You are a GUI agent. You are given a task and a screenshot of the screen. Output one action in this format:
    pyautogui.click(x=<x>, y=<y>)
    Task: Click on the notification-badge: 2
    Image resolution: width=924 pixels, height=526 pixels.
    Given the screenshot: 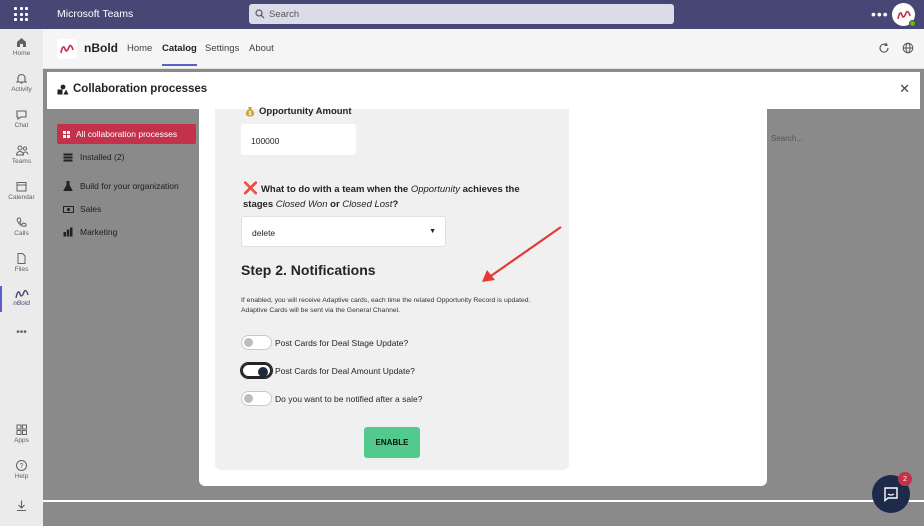 What is the action you would take?
    pyautogui.click(x=905, y=479)
    